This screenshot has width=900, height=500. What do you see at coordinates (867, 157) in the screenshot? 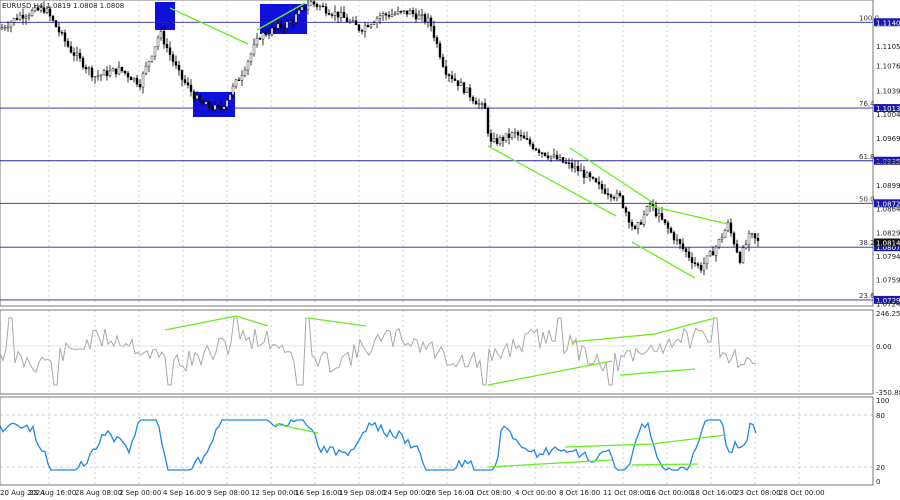
I see `fib-pct-label: 61.8` at bounding box center [867, 157].